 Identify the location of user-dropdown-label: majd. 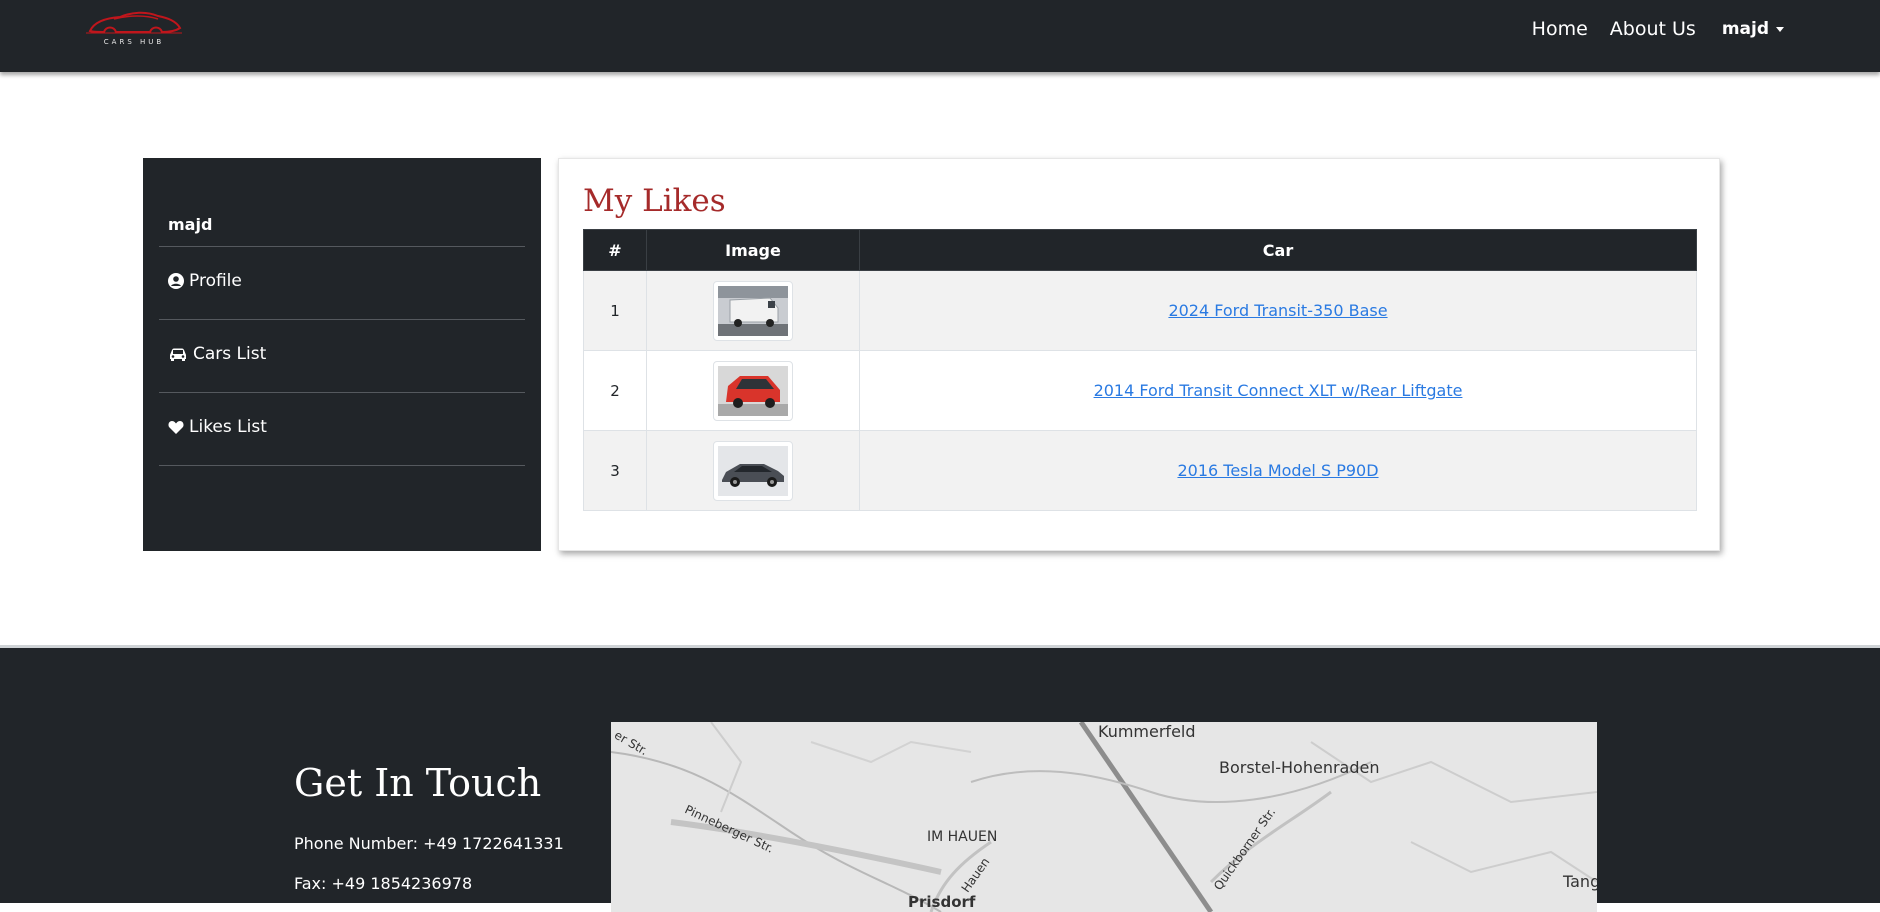
(1745, 29).